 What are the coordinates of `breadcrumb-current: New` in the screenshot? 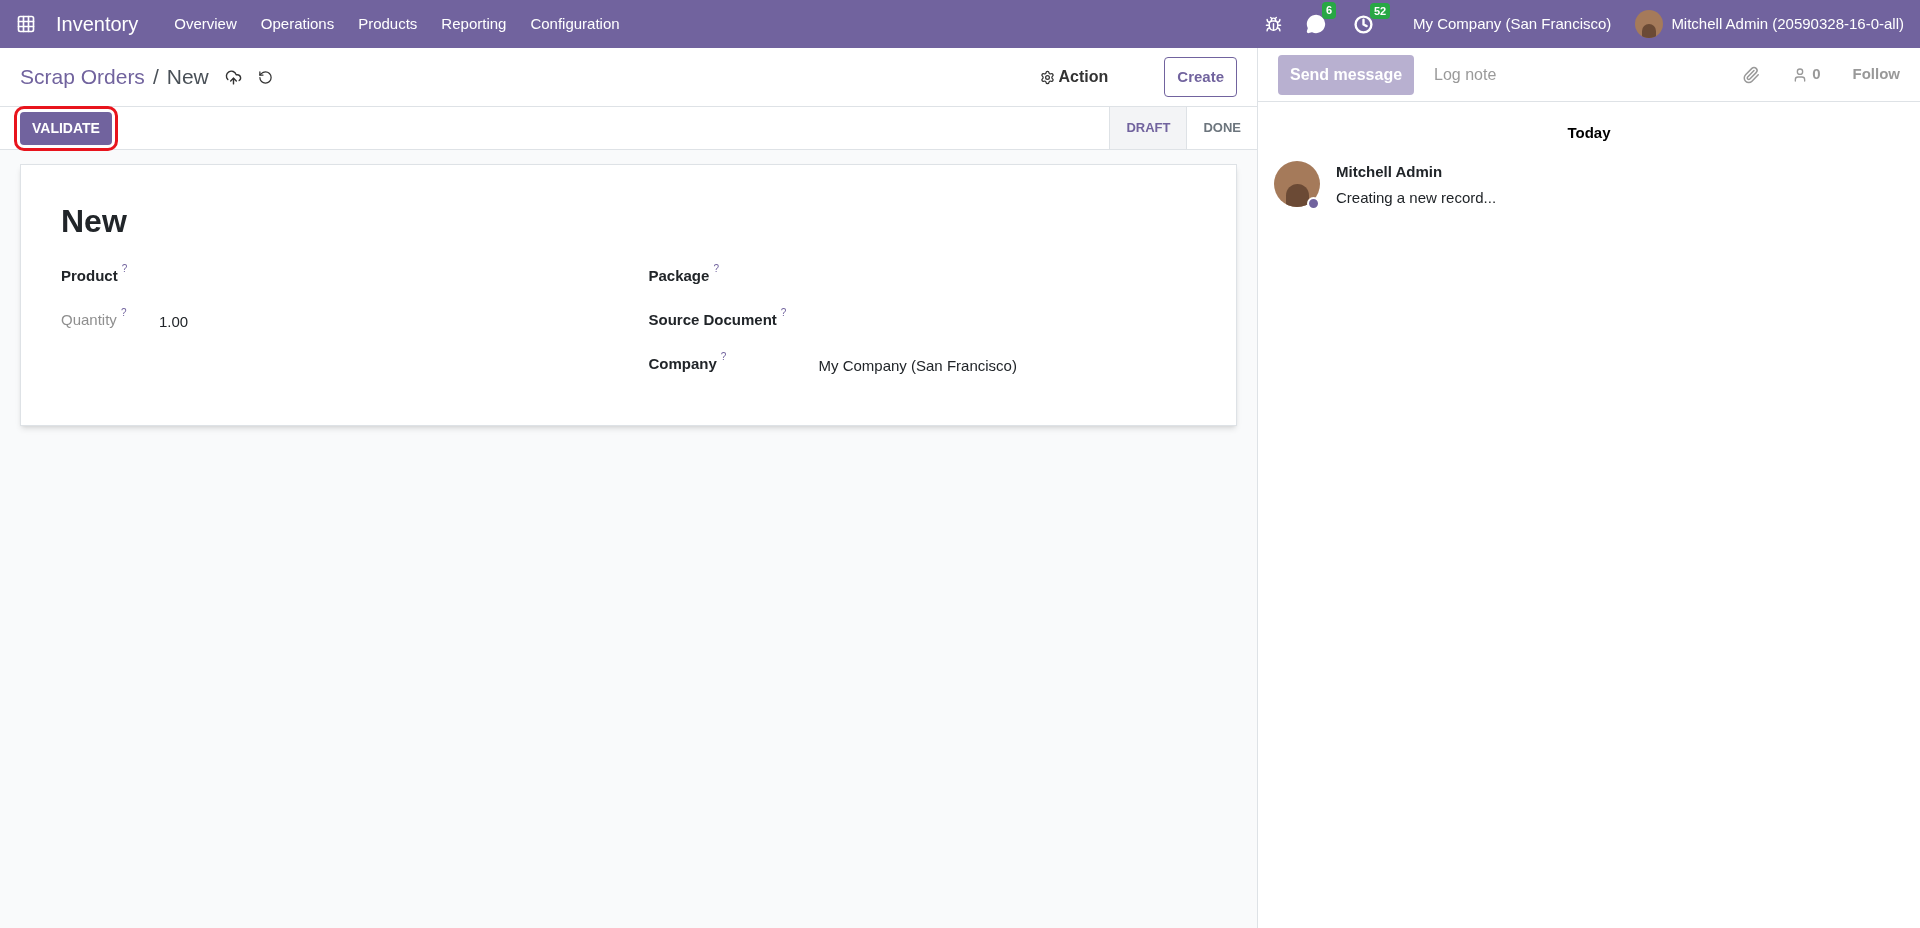 It's located at (187, 77).